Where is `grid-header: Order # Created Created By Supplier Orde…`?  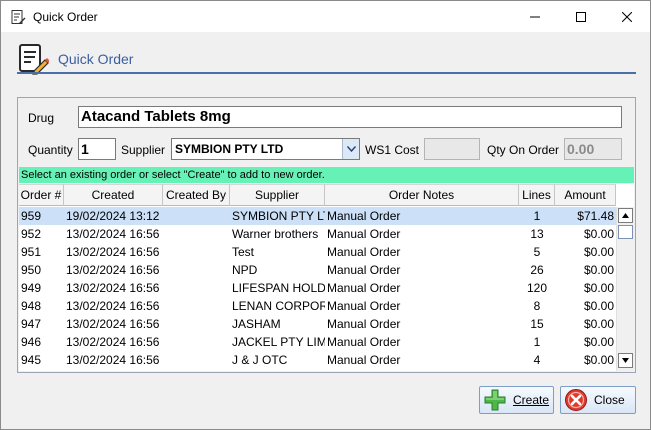 grid-header: Order # Created Created By Supplier Orde… is located at coordinates (317, 195).